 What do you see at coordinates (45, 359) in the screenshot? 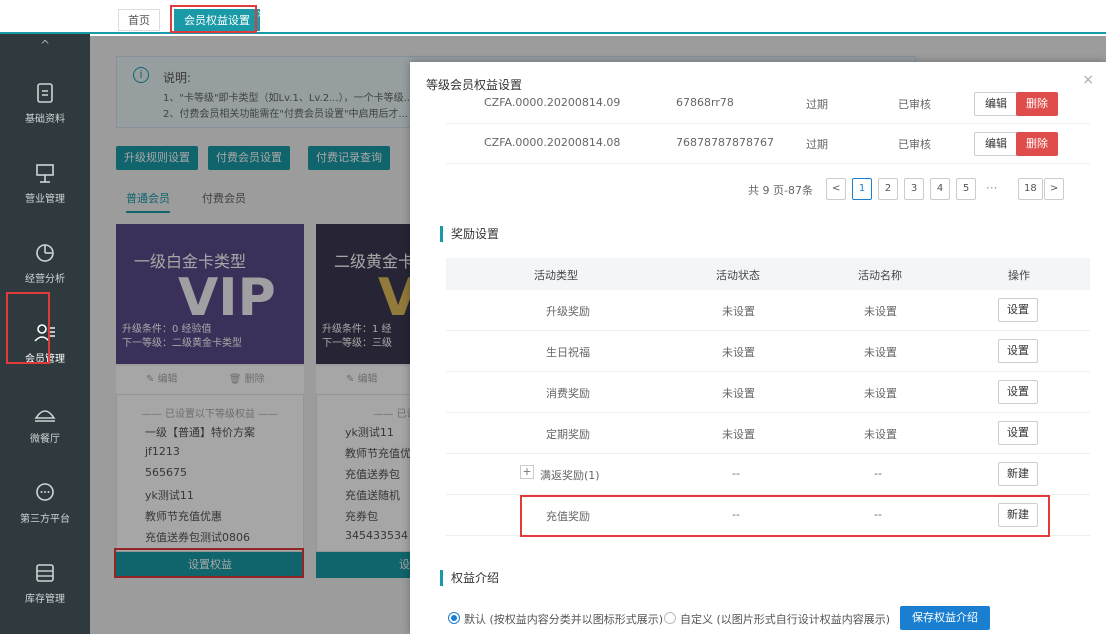
I see `sidebar-item-label: 会员管理` at bounding box center [45, 359].